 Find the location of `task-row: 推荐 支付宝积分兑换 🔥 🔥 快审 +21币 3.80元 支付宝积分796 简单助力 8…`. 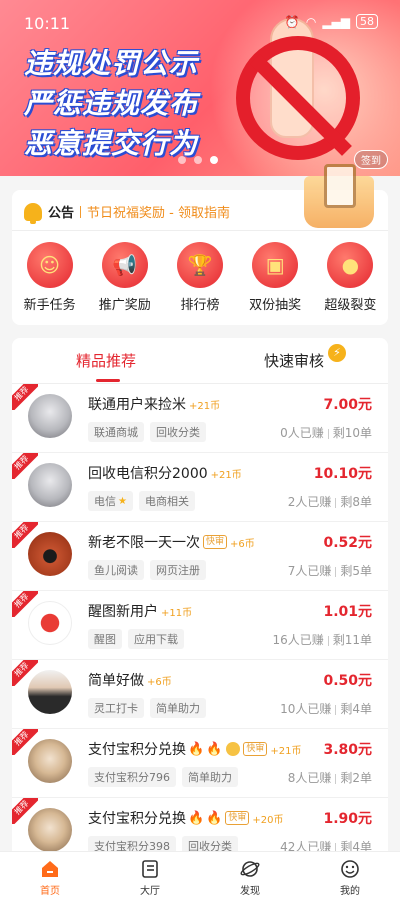

task-row: 推荐 支付宝积分兑换 🔥 🔥 快审 +21币 3.80元 支付宝积分796 简单助力 8… is located at coordinates (200, 763).